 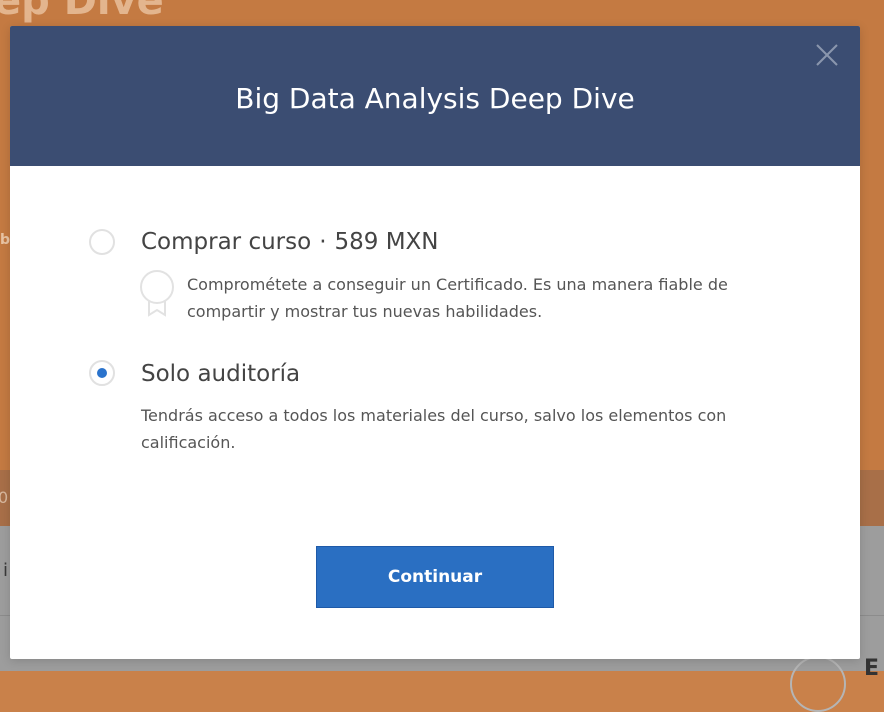 I want to click on radio-selected-dot, so click(x=102, y=373).